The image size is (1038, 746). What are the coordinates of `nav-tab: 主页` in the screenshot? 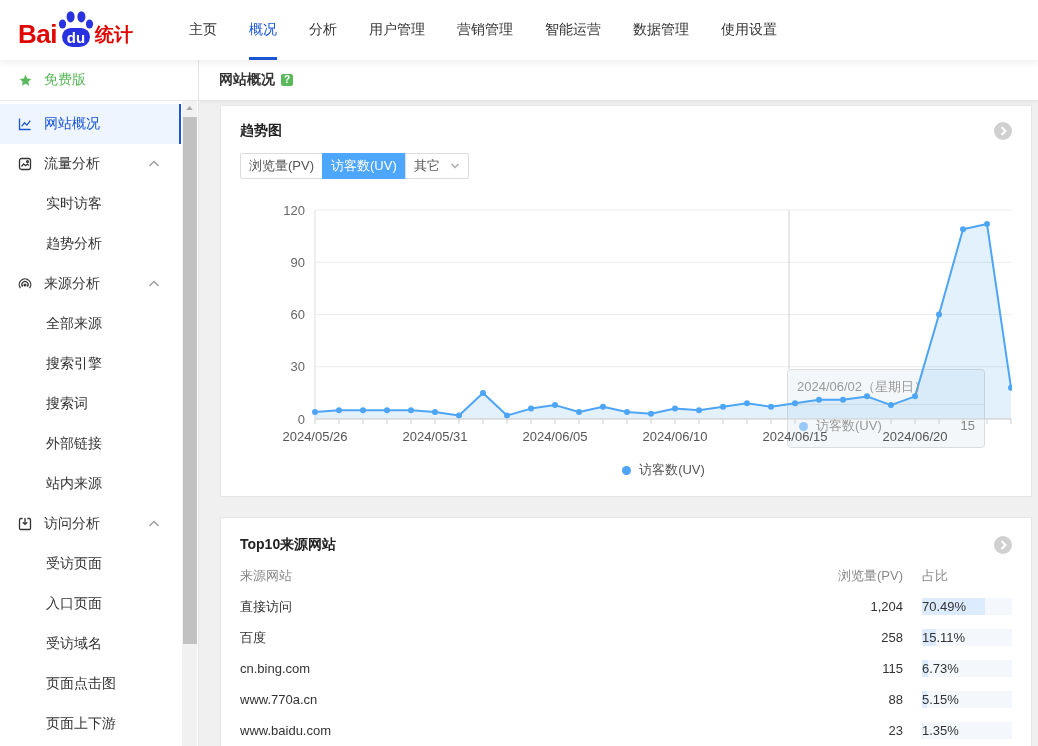 It's located at (203, 30).